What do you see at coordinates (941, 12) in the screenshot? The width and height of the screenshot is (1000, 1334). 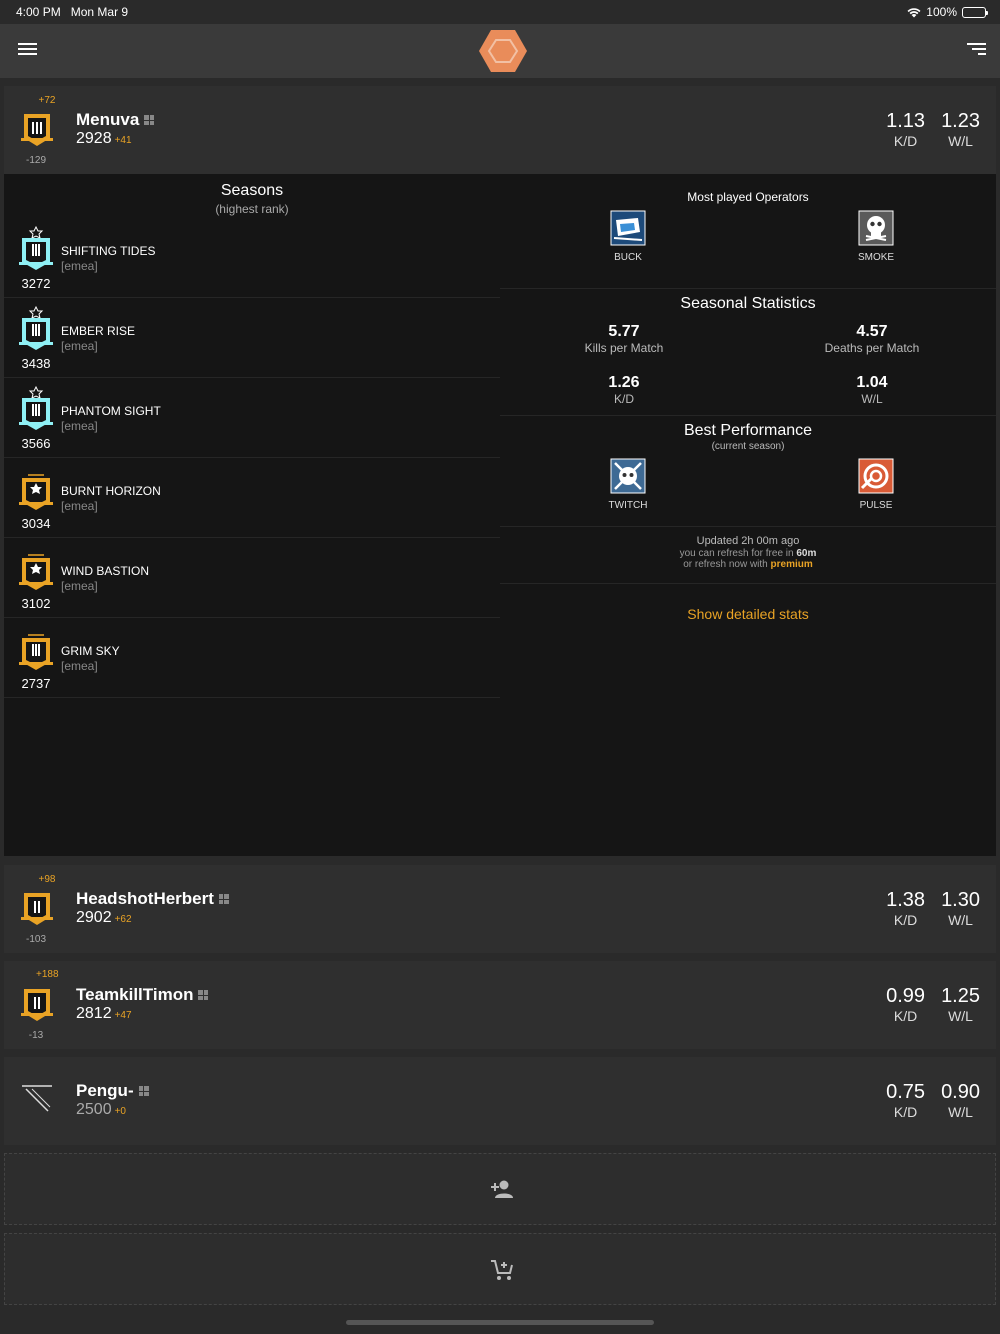 I see `battery-percent: 100%` at bounding box center [941, 12].